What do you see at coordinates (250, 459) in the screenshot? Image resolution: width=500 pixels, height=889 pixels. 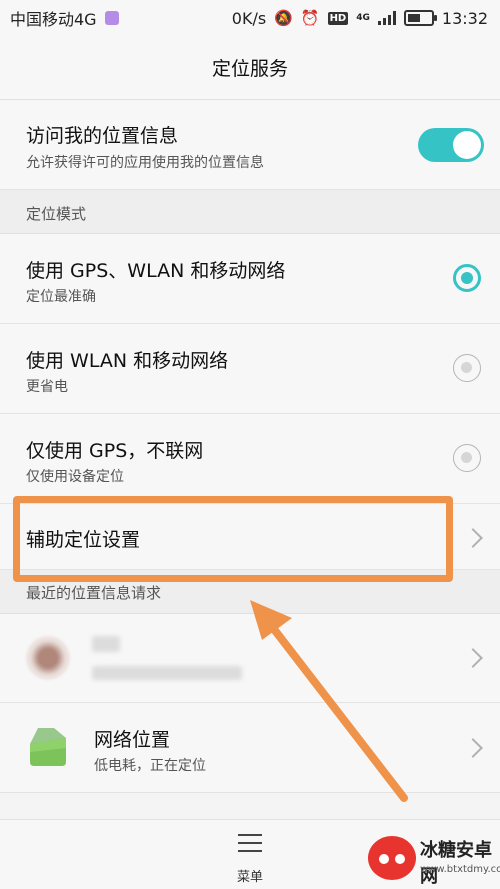 I see `mode-option-device-only: 仅使用 GPS，不联网 仅使用设备定位` at bounding box center [250, 459].